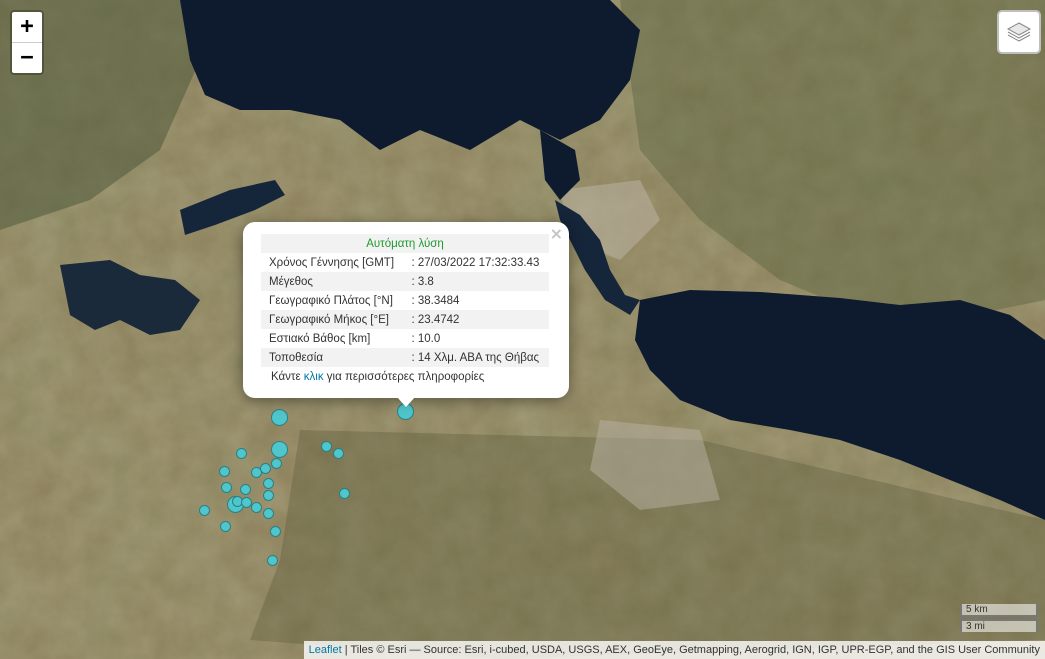 This screenshot has height=659, width=1045. I want to click on leaflet-link: Leaflet, so click(325, 650).